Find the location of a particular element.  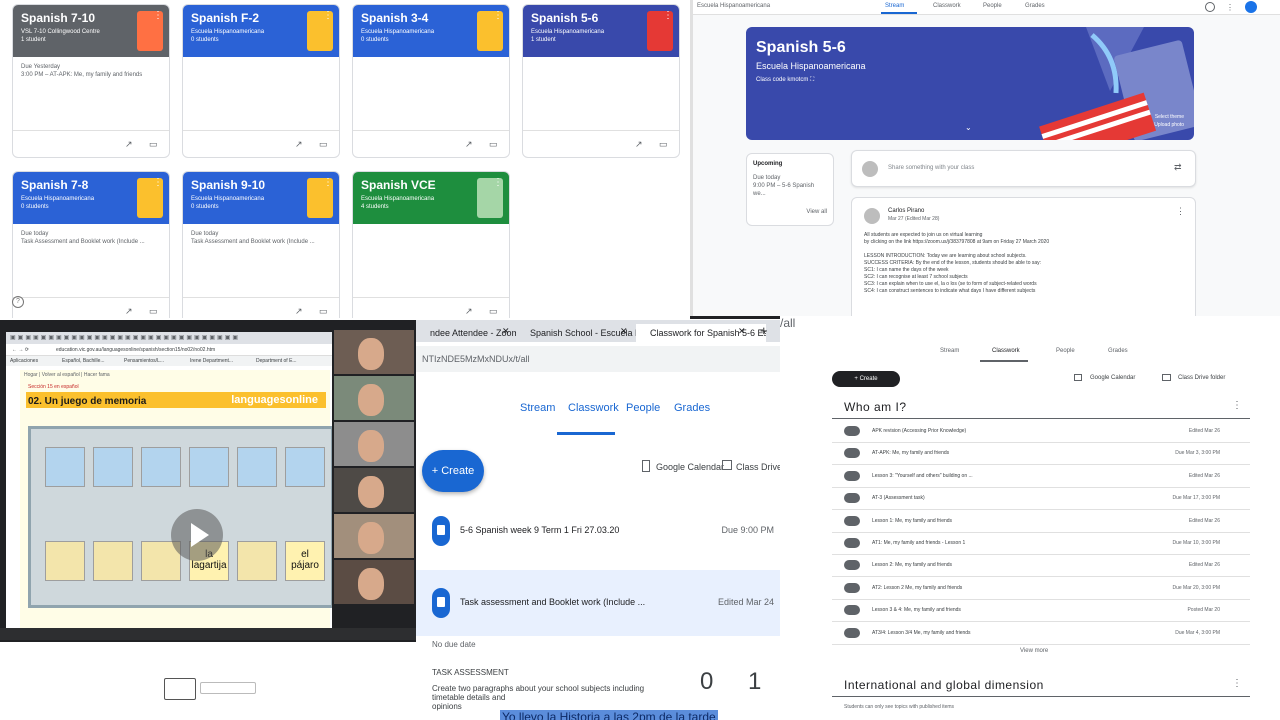

play-icon is located at coordinates (197, 535).